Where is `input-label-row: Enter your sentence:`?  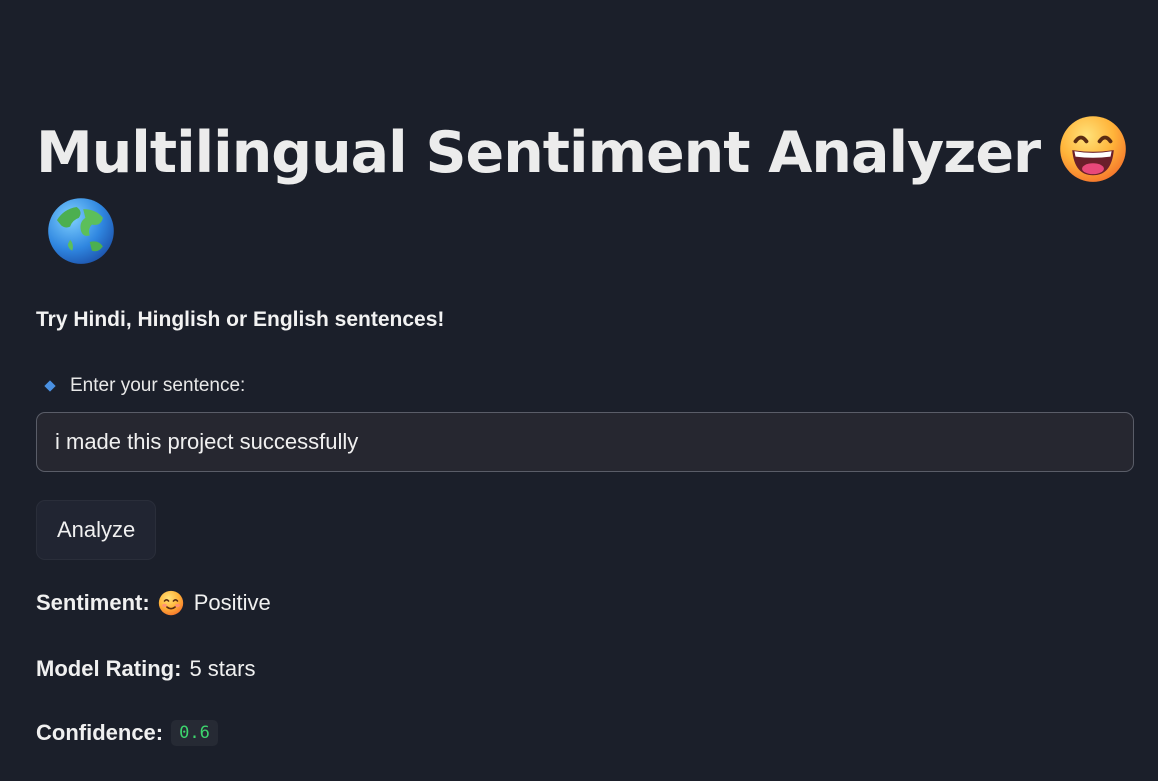 input-label-row: Enter your sentence: is located at coordinates (140, 386).